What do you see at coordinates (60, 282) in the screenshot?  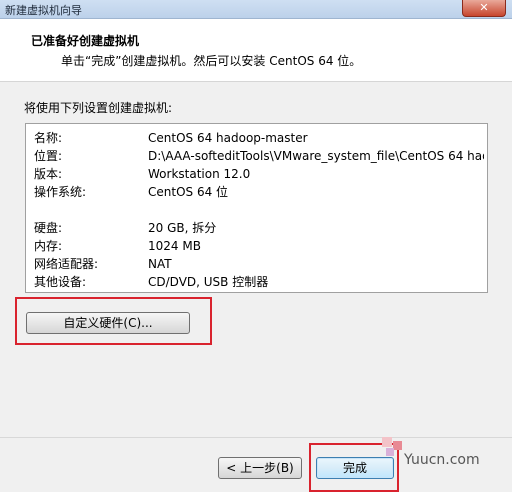 I see `summary-key: 其他设备:` at bounding box center [60, 282].